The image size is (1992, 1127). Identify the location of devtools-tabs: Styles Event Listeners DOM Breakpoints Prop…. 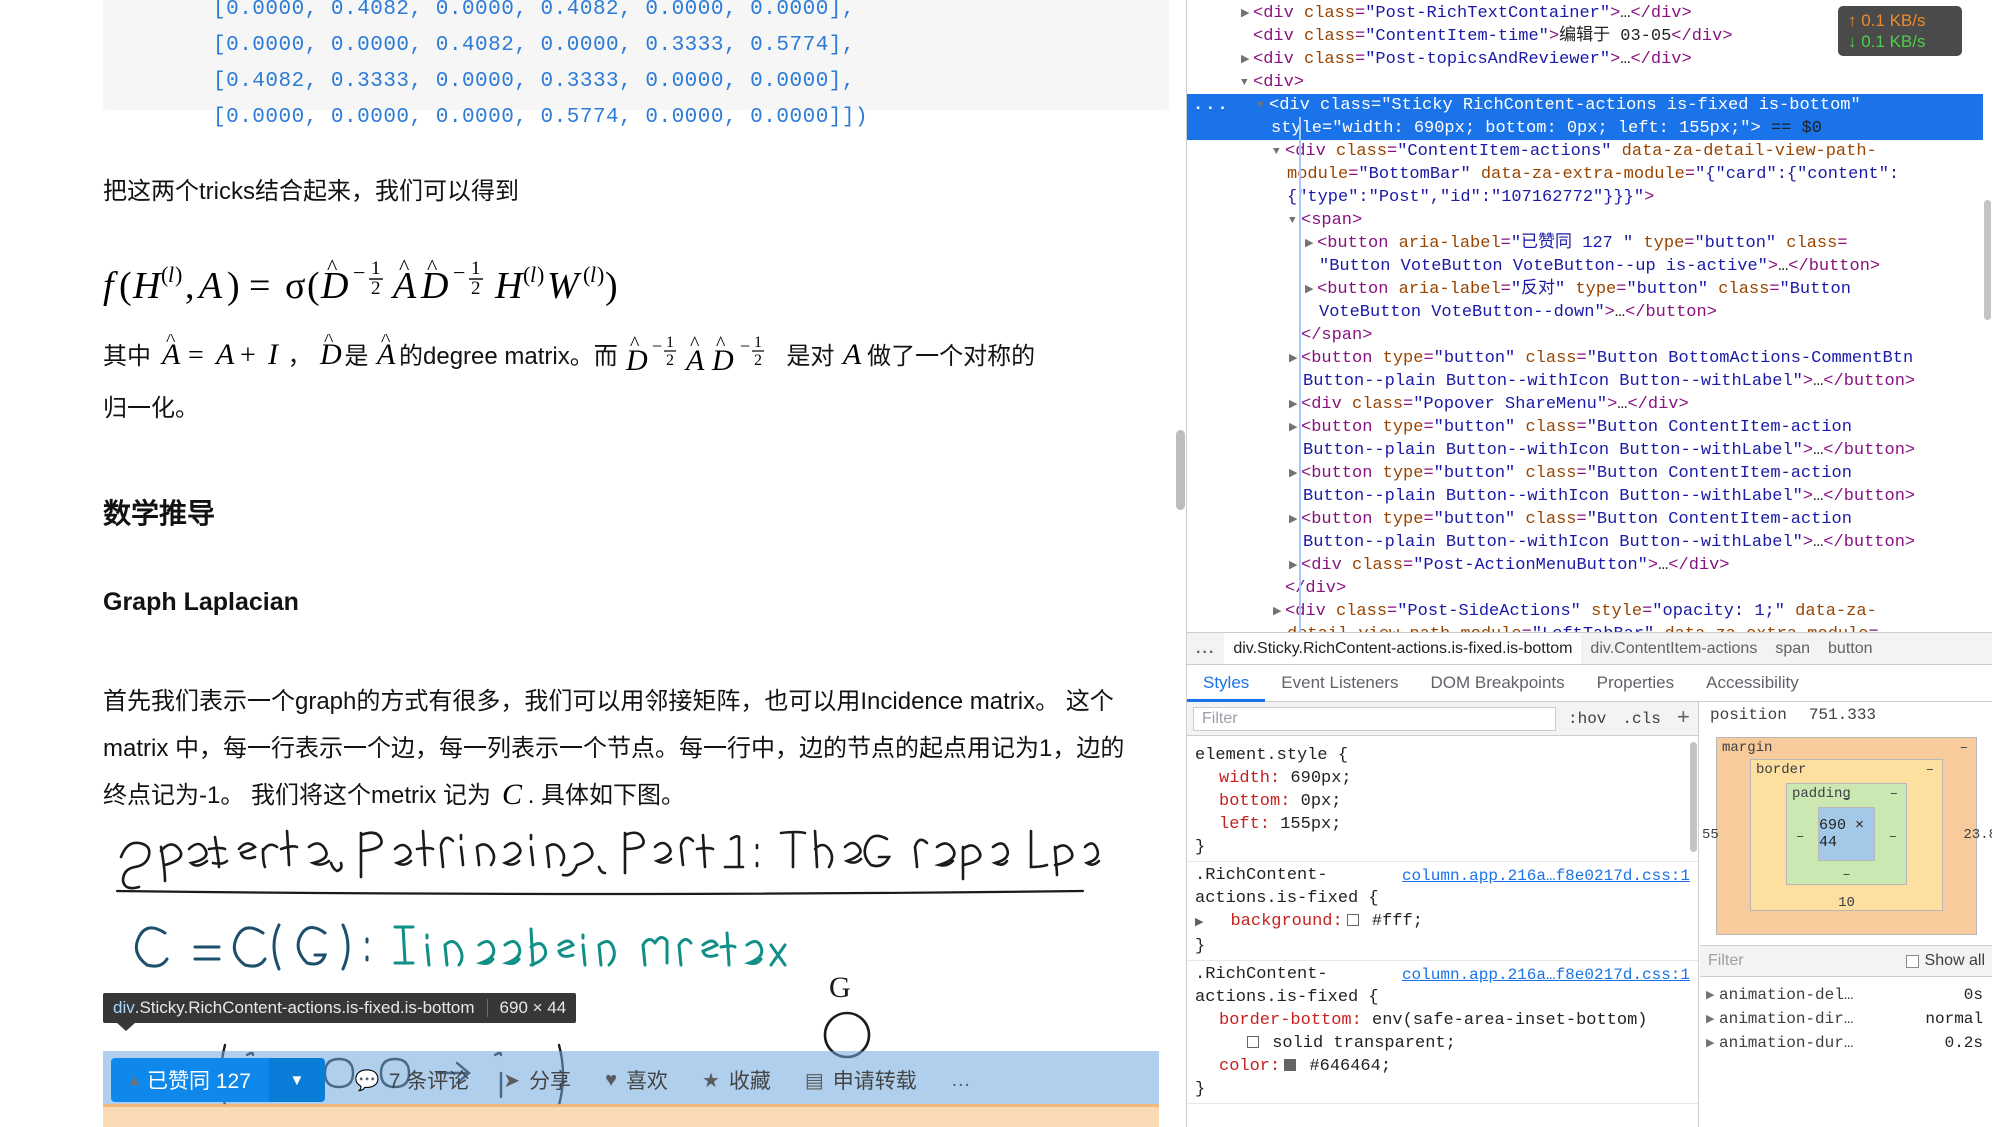
(1589, 683).